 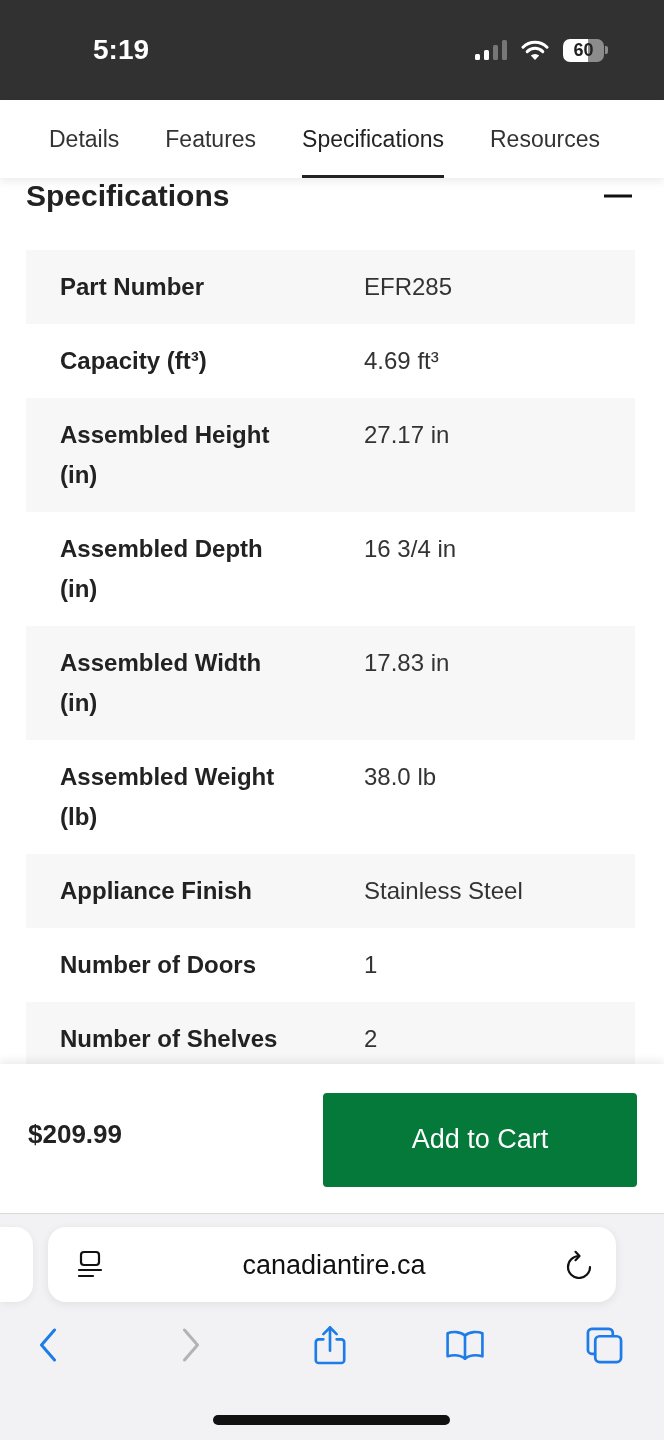 I want to click on spec-label: Appliance Finish, so click(x=157, y=891).